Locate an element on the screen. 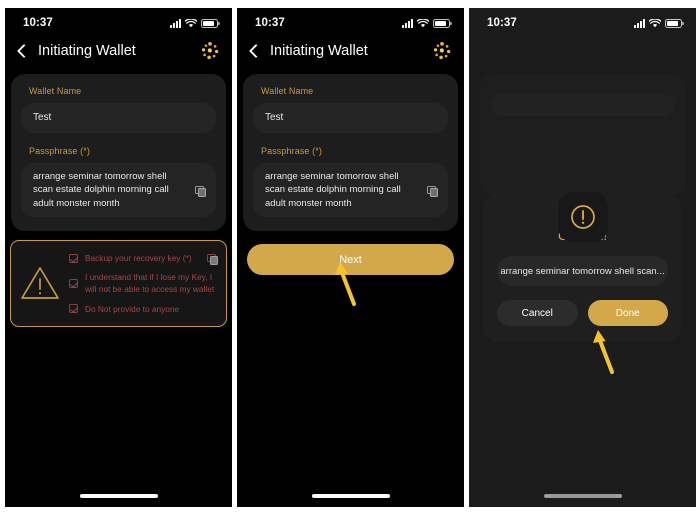 This screenshot has height=515, width=700. confirm-dialog-actions: Cancel Done is located at coordinates (582, 313).